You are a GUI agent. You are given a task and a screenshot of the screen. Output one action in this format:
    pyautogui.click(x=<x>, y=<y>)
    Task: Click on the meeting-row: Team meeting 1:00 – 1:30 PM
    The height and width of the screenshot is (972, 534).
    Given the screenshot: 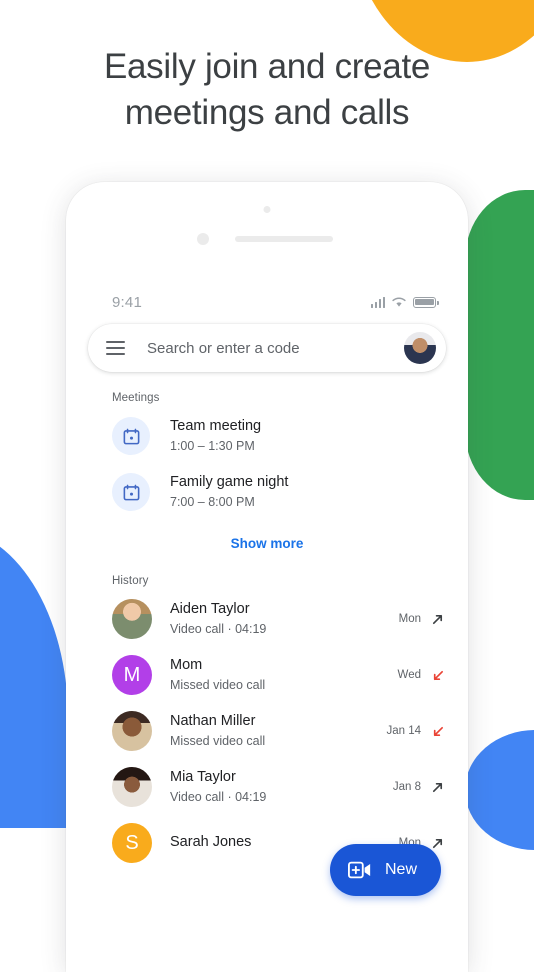 What is the action you would take?
    pyautogui.click(x=267, y=436)
    